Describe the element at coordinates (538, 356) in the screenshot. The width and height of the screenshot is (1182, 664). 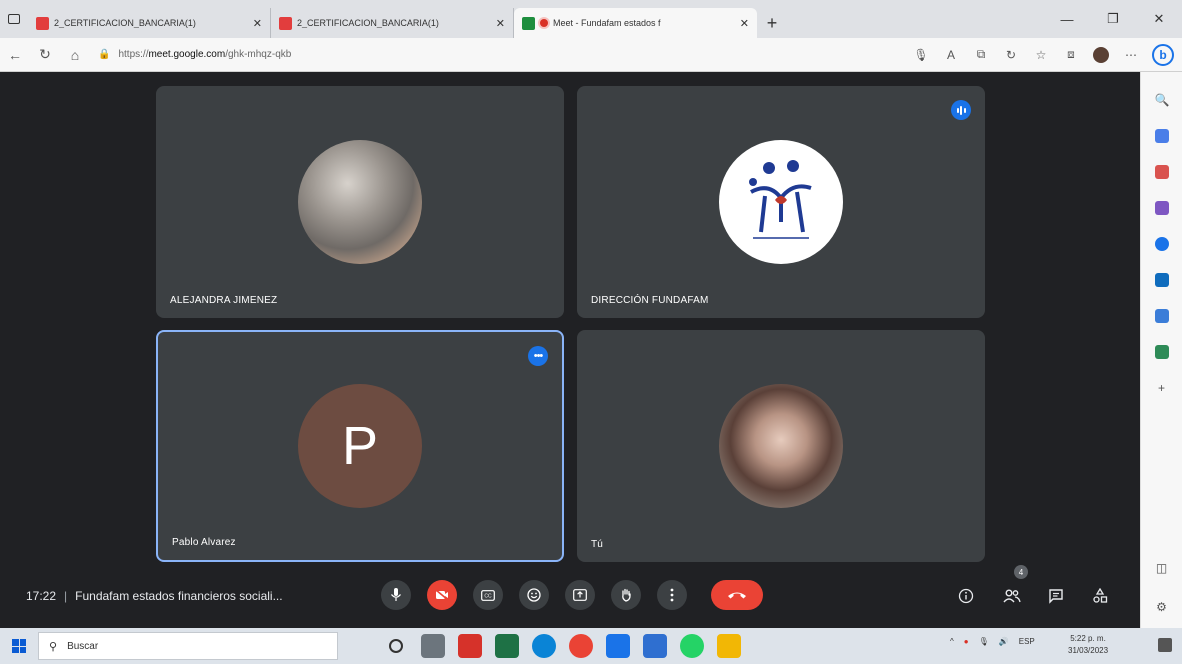
I see `more-options-icon: •••` at that location.